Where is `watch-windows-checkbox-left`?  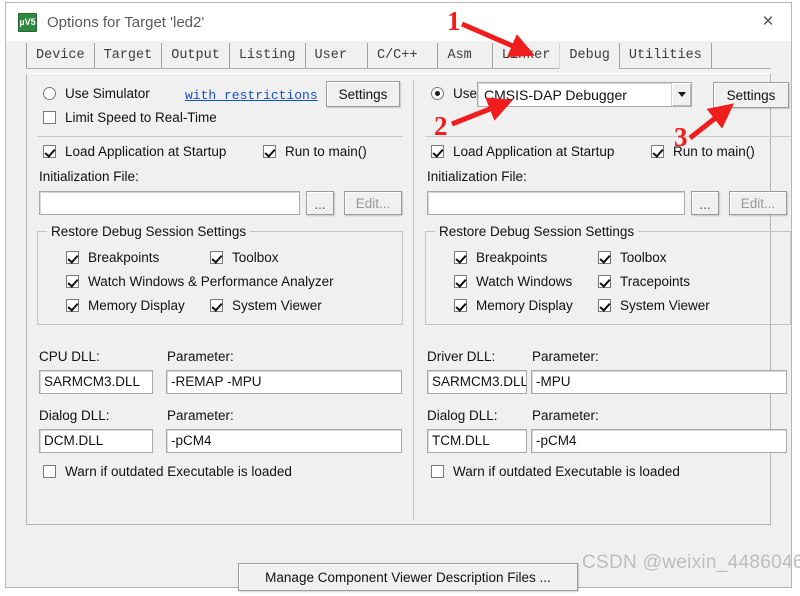
watch-windows-checkbox-left is located at coordinates (72, 281).